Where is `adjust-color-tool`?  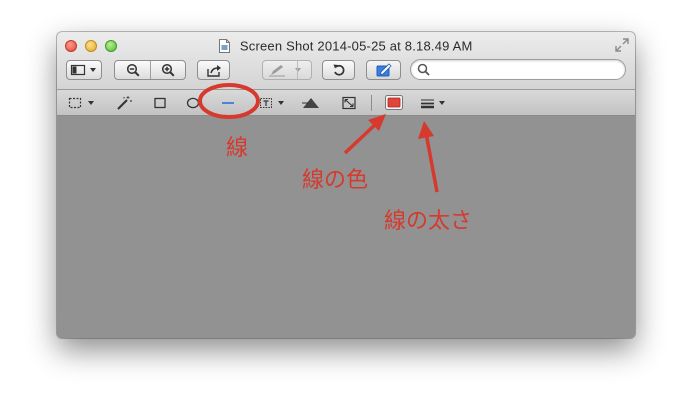
adjust-color-tool is located at coordinates (311, 102).